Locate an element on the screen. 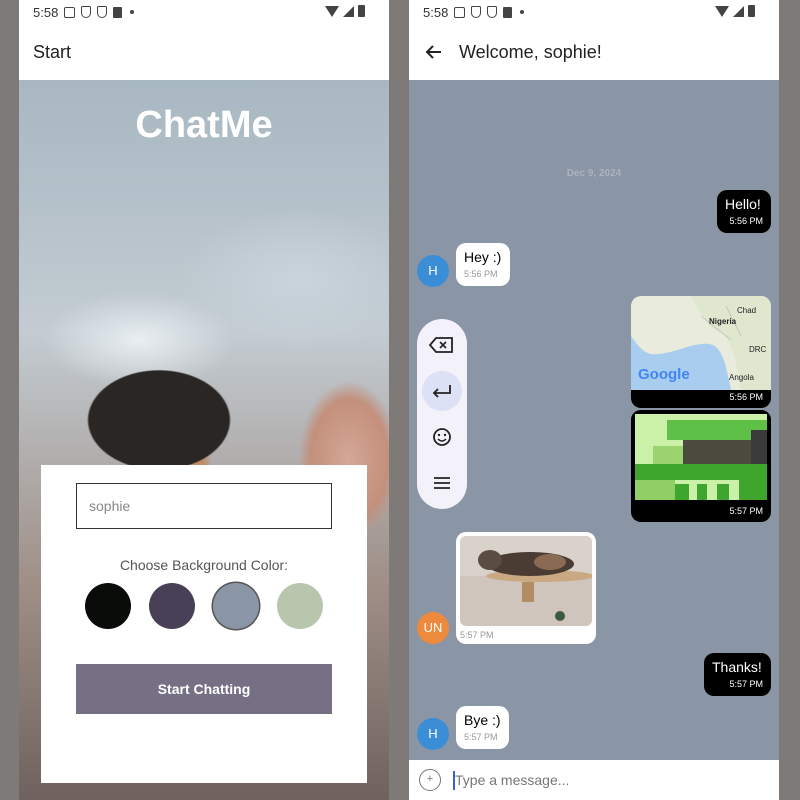 This screenshot has width=800, height=800. message-text: Thanks! is located at coordinates (737, 667).